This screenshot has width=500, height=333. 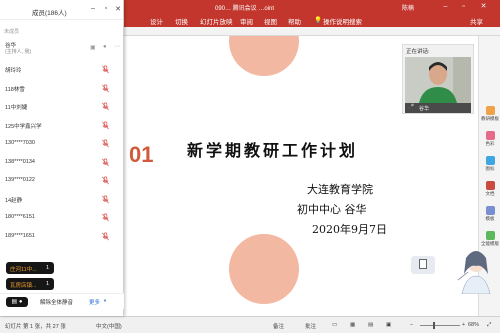 What do you see at coordinates (408, 7) in the screenshot?
I see `user-name: 陈楠` at bounding box center [408, 7].